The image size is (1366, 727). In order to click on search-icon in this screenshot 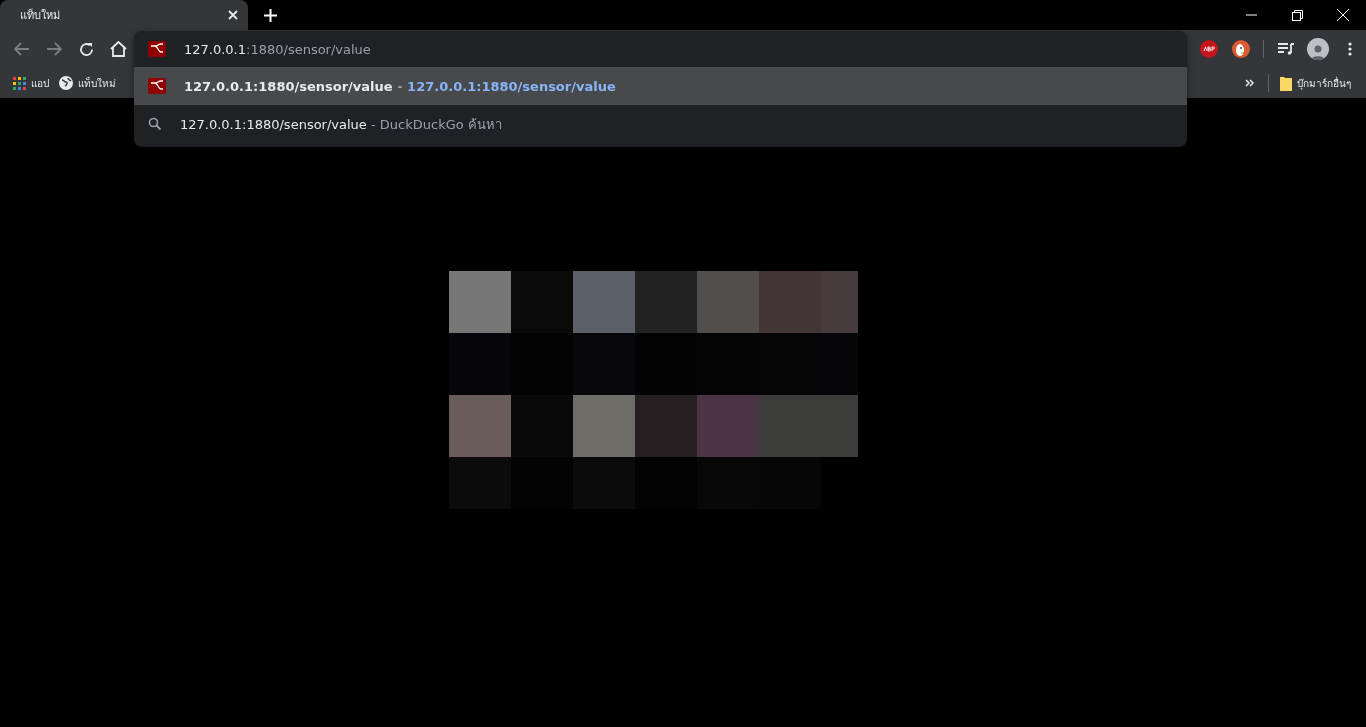, I will do `click(155, 124)`.